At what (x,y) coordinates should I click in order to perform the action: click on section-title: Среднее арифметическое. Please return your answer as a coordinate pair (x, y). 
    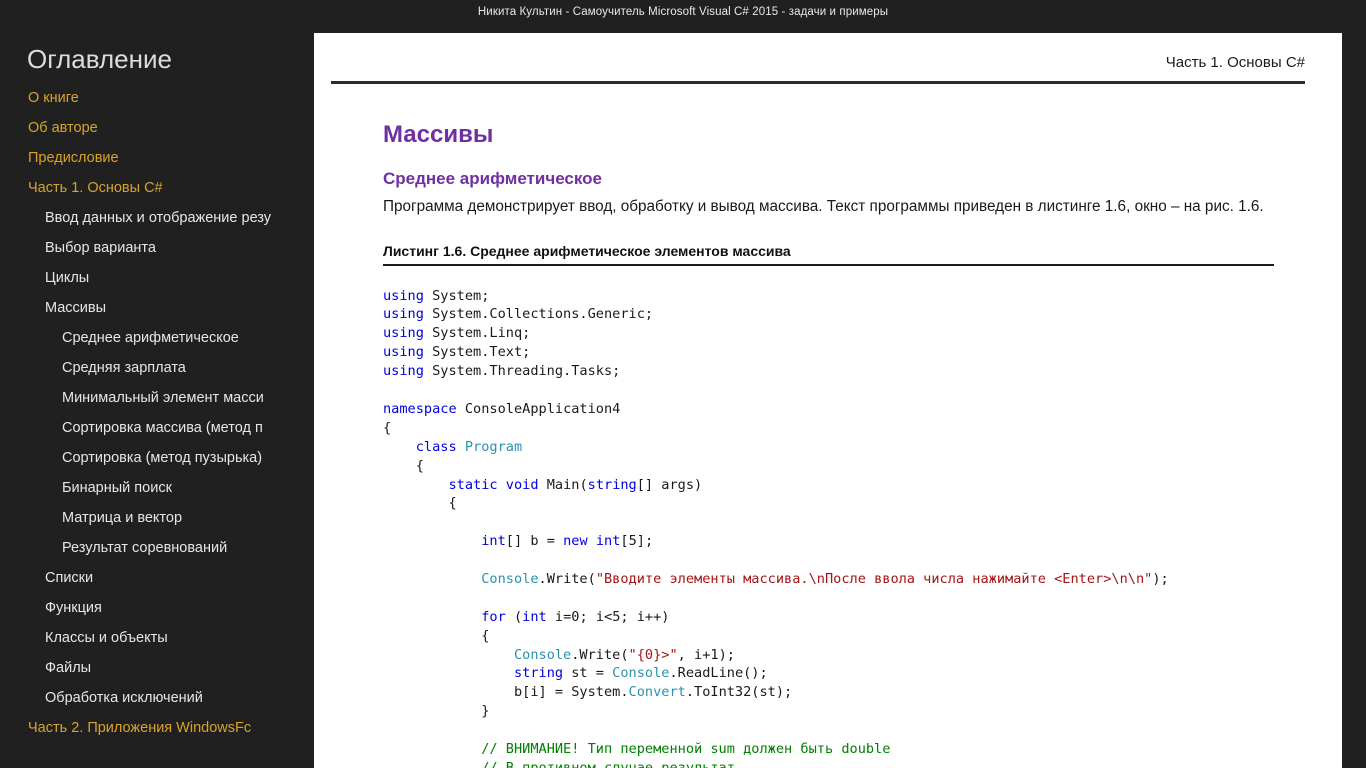
    Looking at the image, I should click on (493, 179).